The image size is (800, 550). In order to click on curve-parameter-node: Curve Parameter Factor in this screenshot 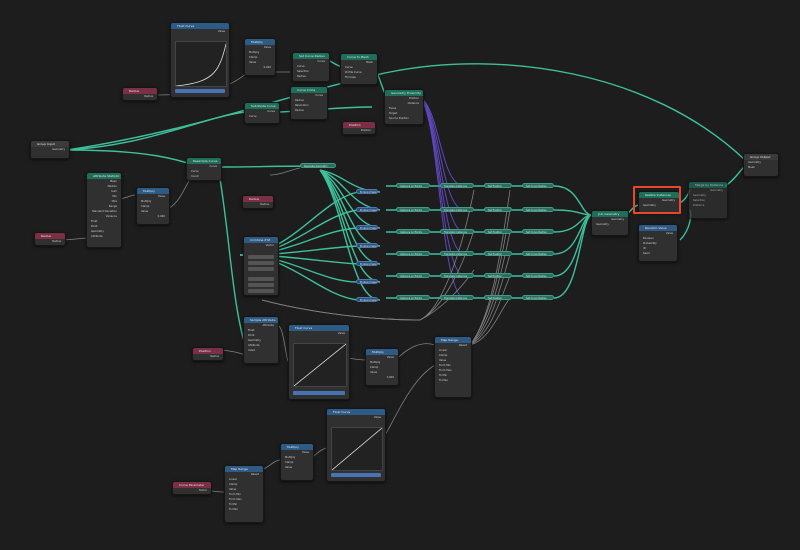, I will do `click(192, 488)`.